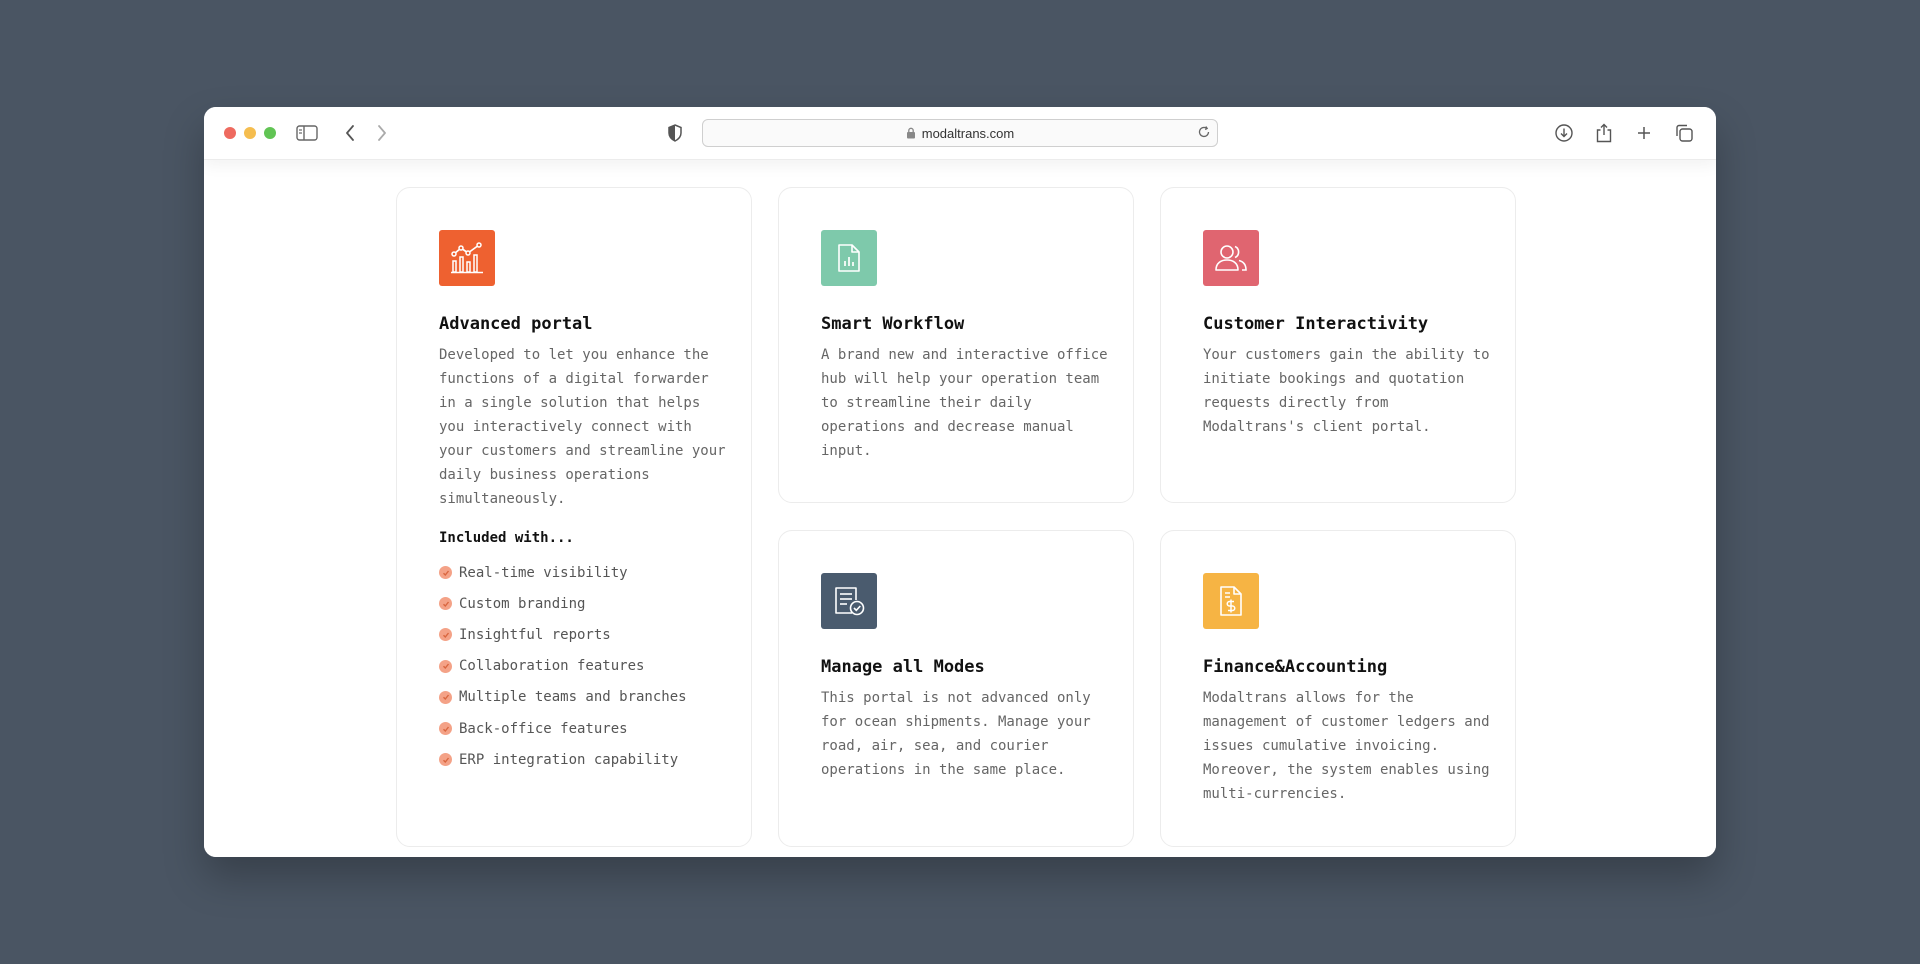  I want to click on close-window-button, so click(230, 133).